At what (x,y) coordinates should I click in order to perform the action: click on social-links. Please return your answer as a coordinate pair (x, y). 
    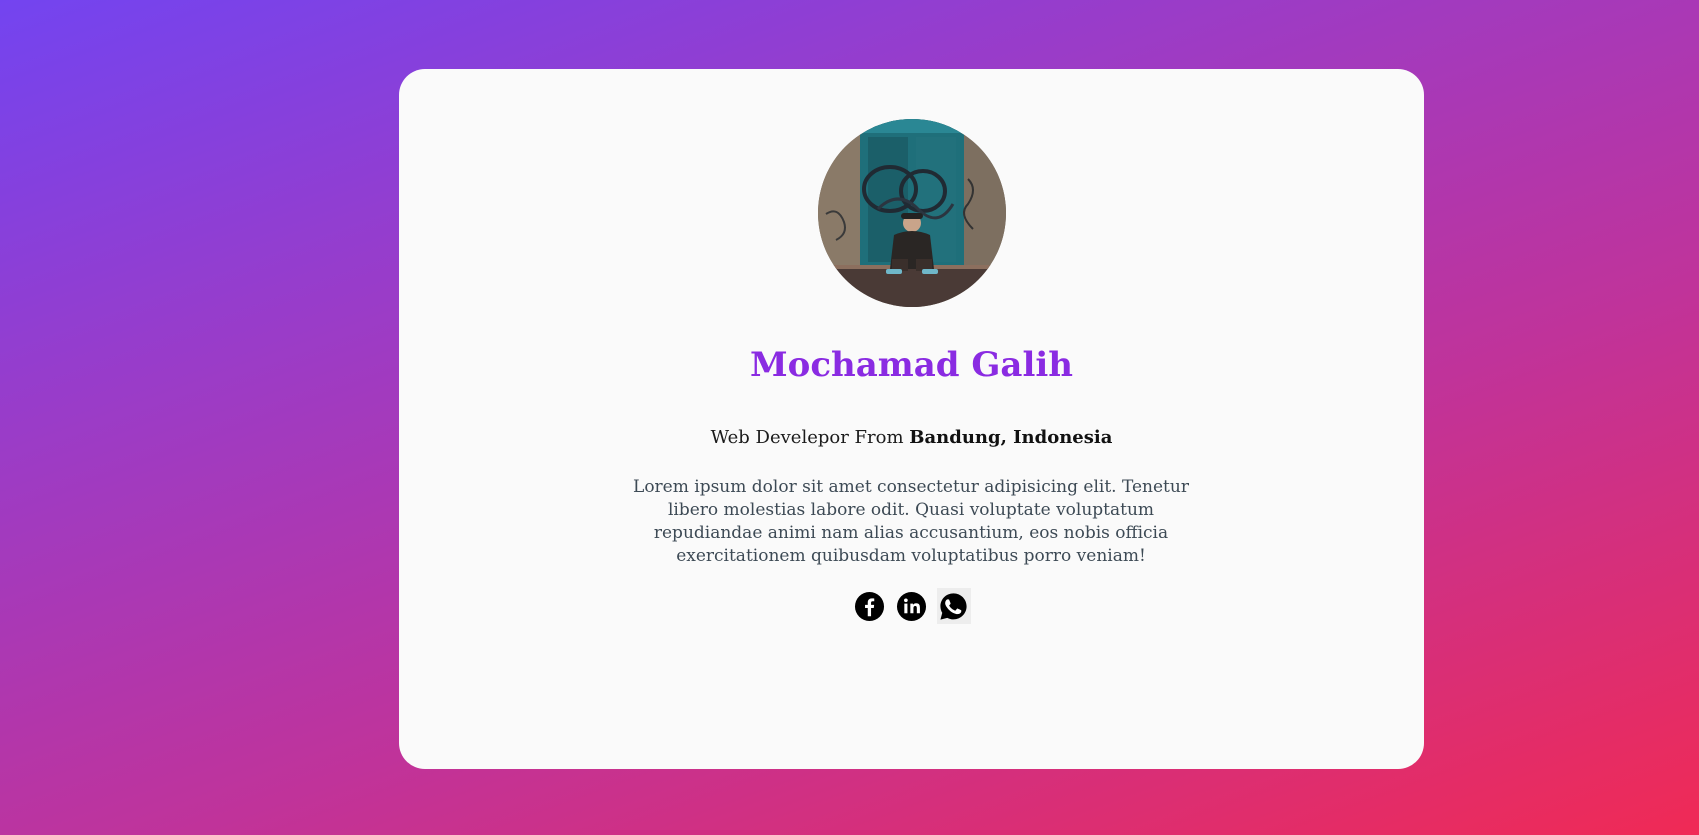
    Looking at the image, I should click on (911, 606).